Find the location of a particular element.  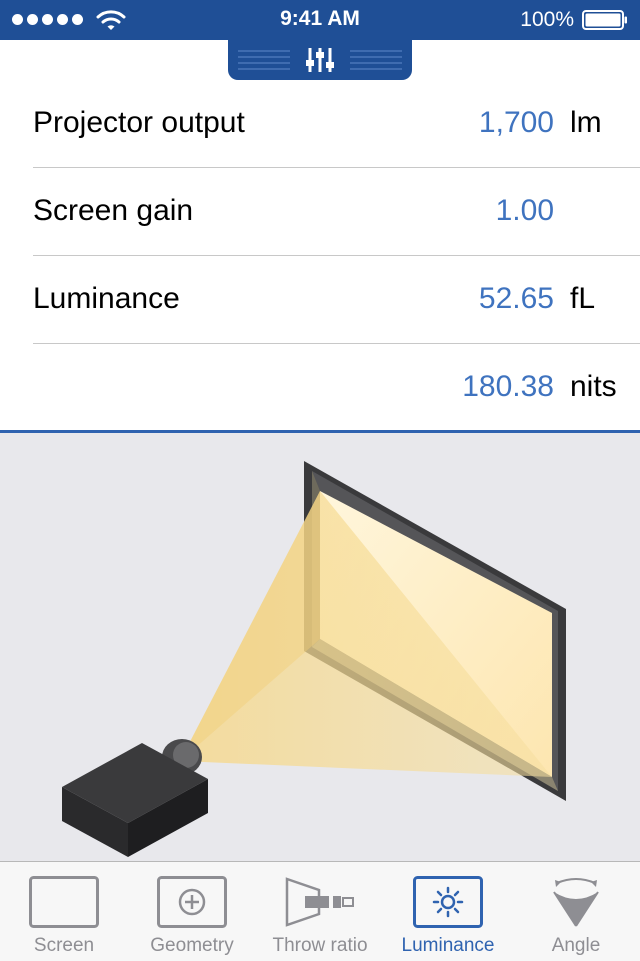

throw-ratio-icon is located at coordinates (319, 902).